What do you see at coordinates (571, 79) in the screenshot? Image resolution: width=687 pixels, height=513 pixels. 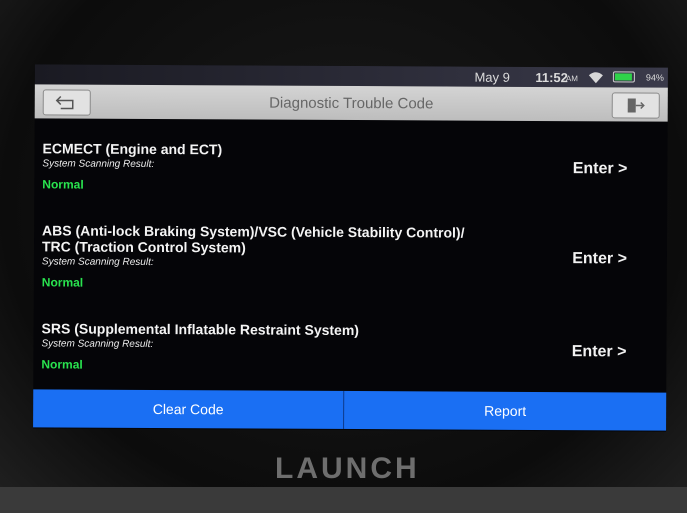 I see `status-ampm: AM` at bounding box center [571, 79].